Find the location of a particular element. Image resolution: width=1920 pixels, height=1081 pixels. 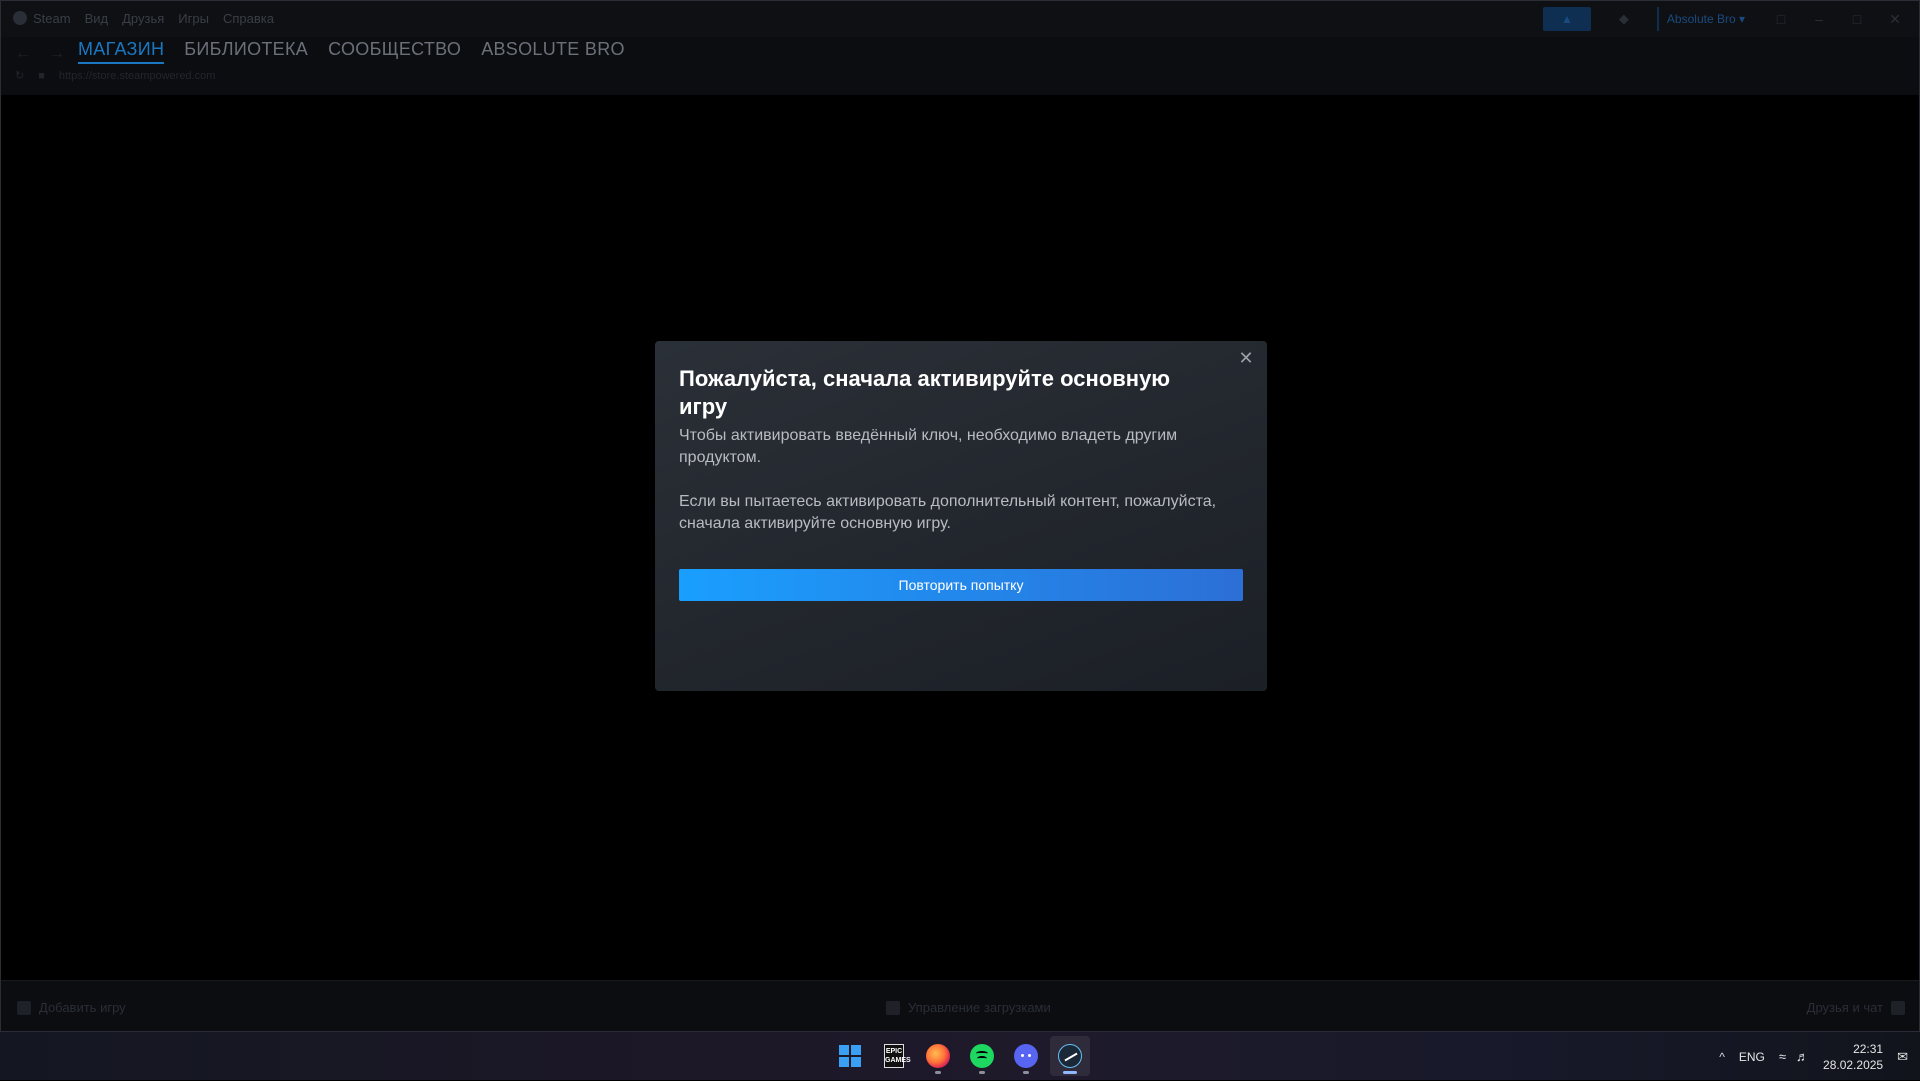

discord-icon is located at coordinates (1026, 1056).